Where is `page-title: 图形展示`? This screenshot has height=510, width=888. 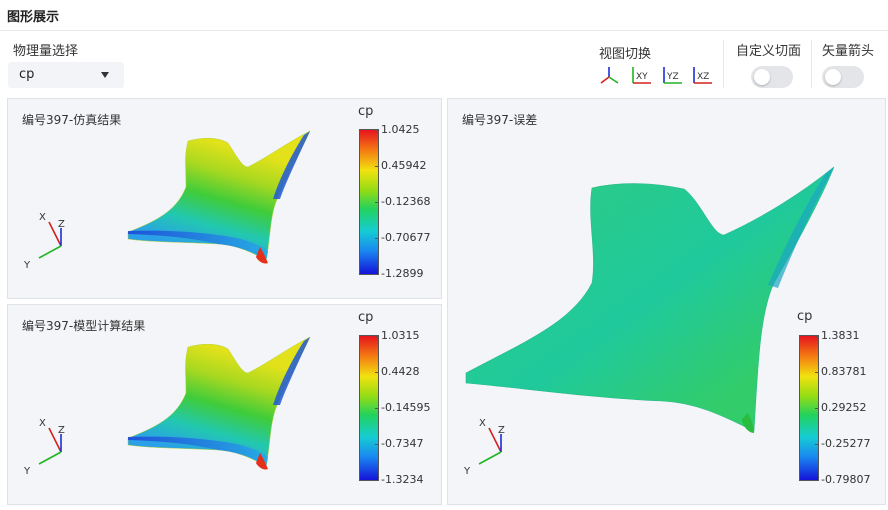
page-title: 图形展示 is located at coordinates (33, 17).